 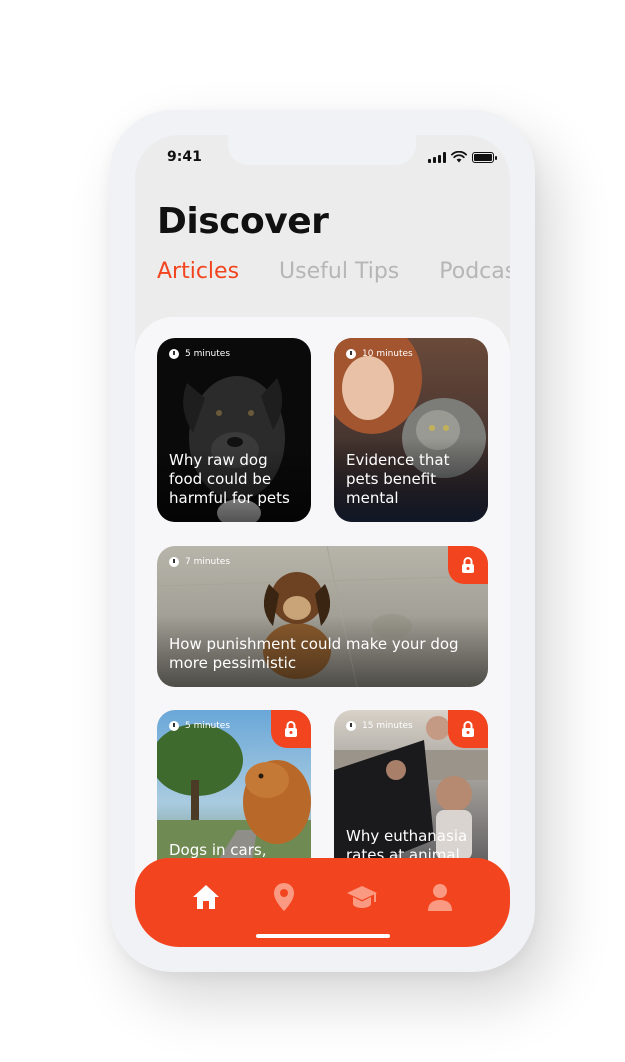 I want to click on nav-learn, so click(x=362, y=897).